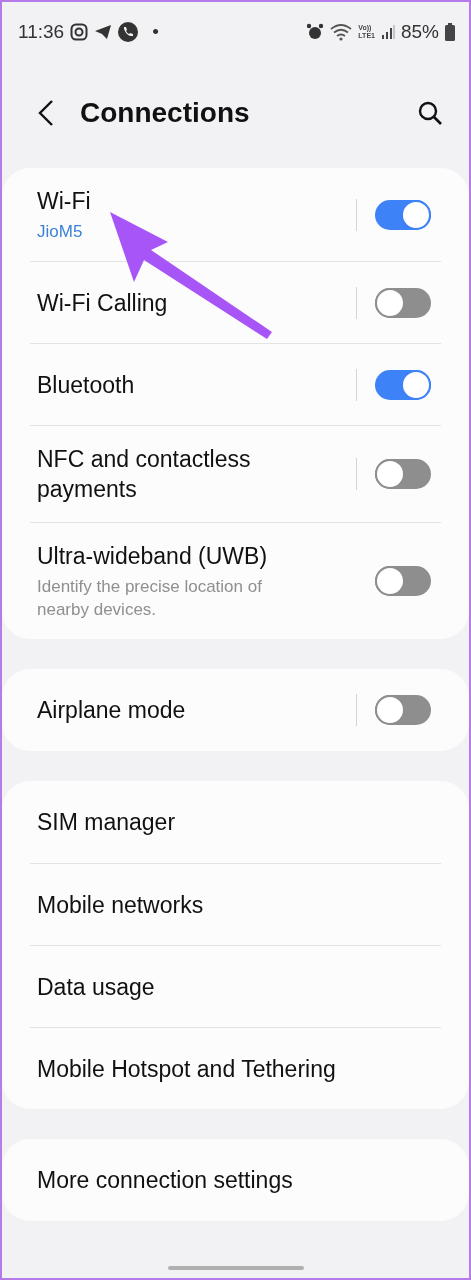 The height and width of the screenshot is (1280, 471). I want to click on setting-title: More connection settings, so click(237, 1180).